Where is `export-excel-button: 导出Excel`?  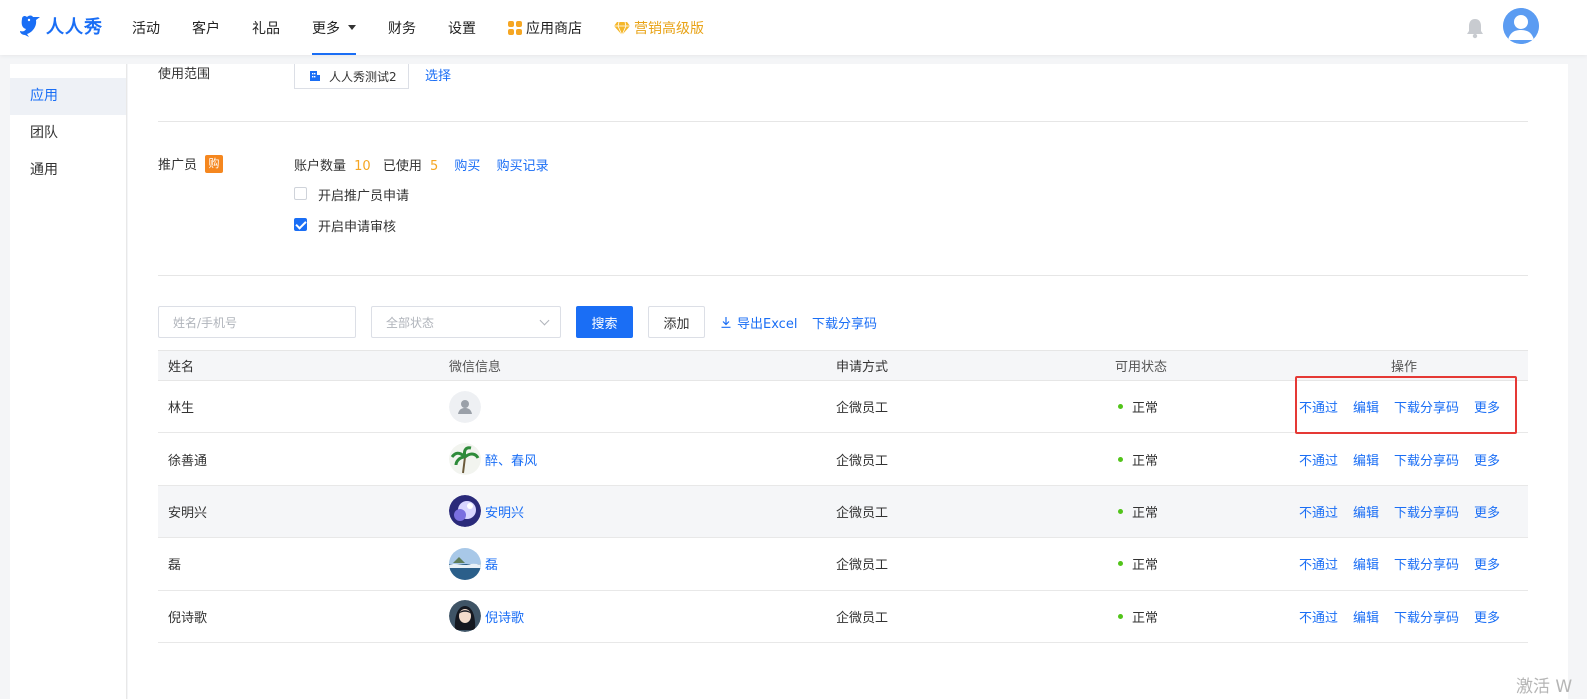
export-excel-button: 导出Excel is located at coordinates (759, 322).